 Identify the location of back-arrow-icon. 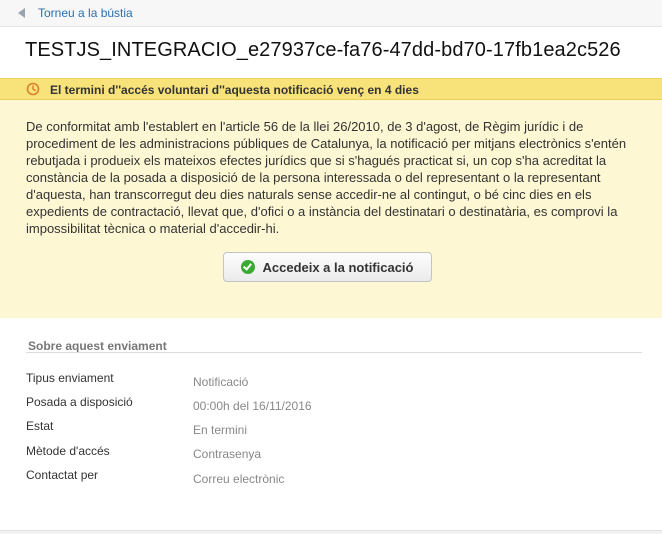
(21, 13).